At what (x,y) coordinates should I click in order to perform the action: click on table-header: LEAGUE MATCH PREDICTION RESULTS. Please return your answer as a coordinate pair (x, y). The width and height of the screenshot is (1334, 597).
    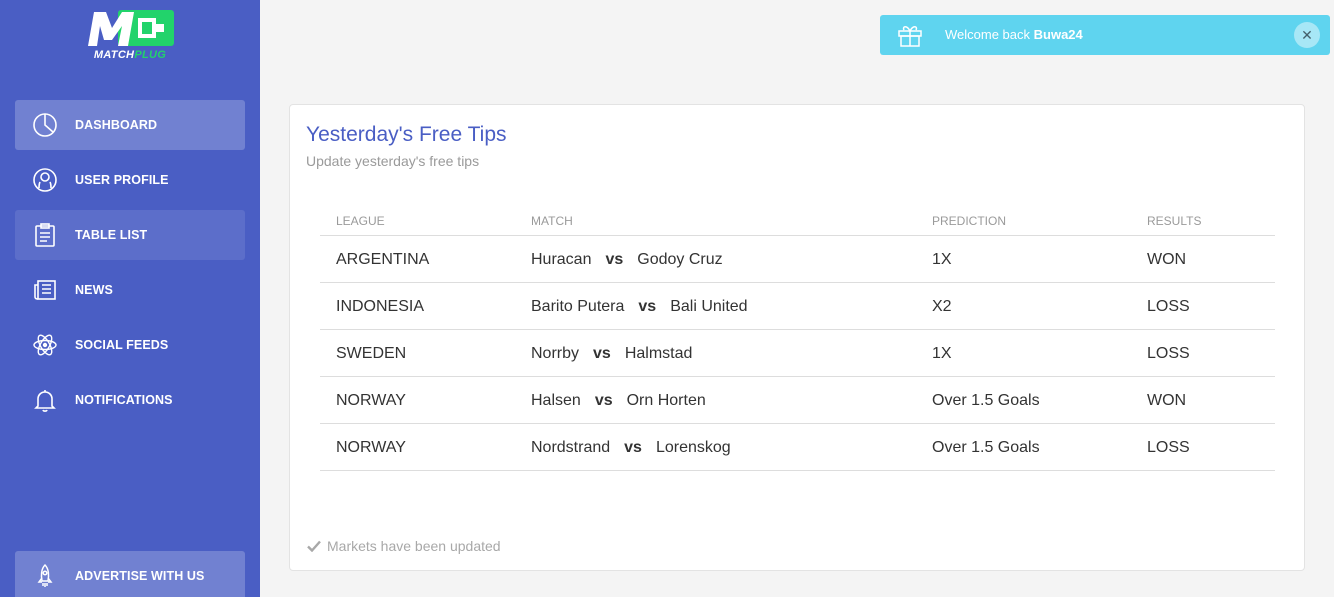
    Looking at the image, I should click on (797, 220).